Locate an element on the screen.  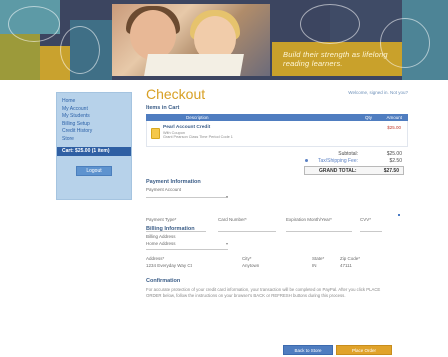
back-to-store-button: Back to Store is located at coordinates (308, 350).